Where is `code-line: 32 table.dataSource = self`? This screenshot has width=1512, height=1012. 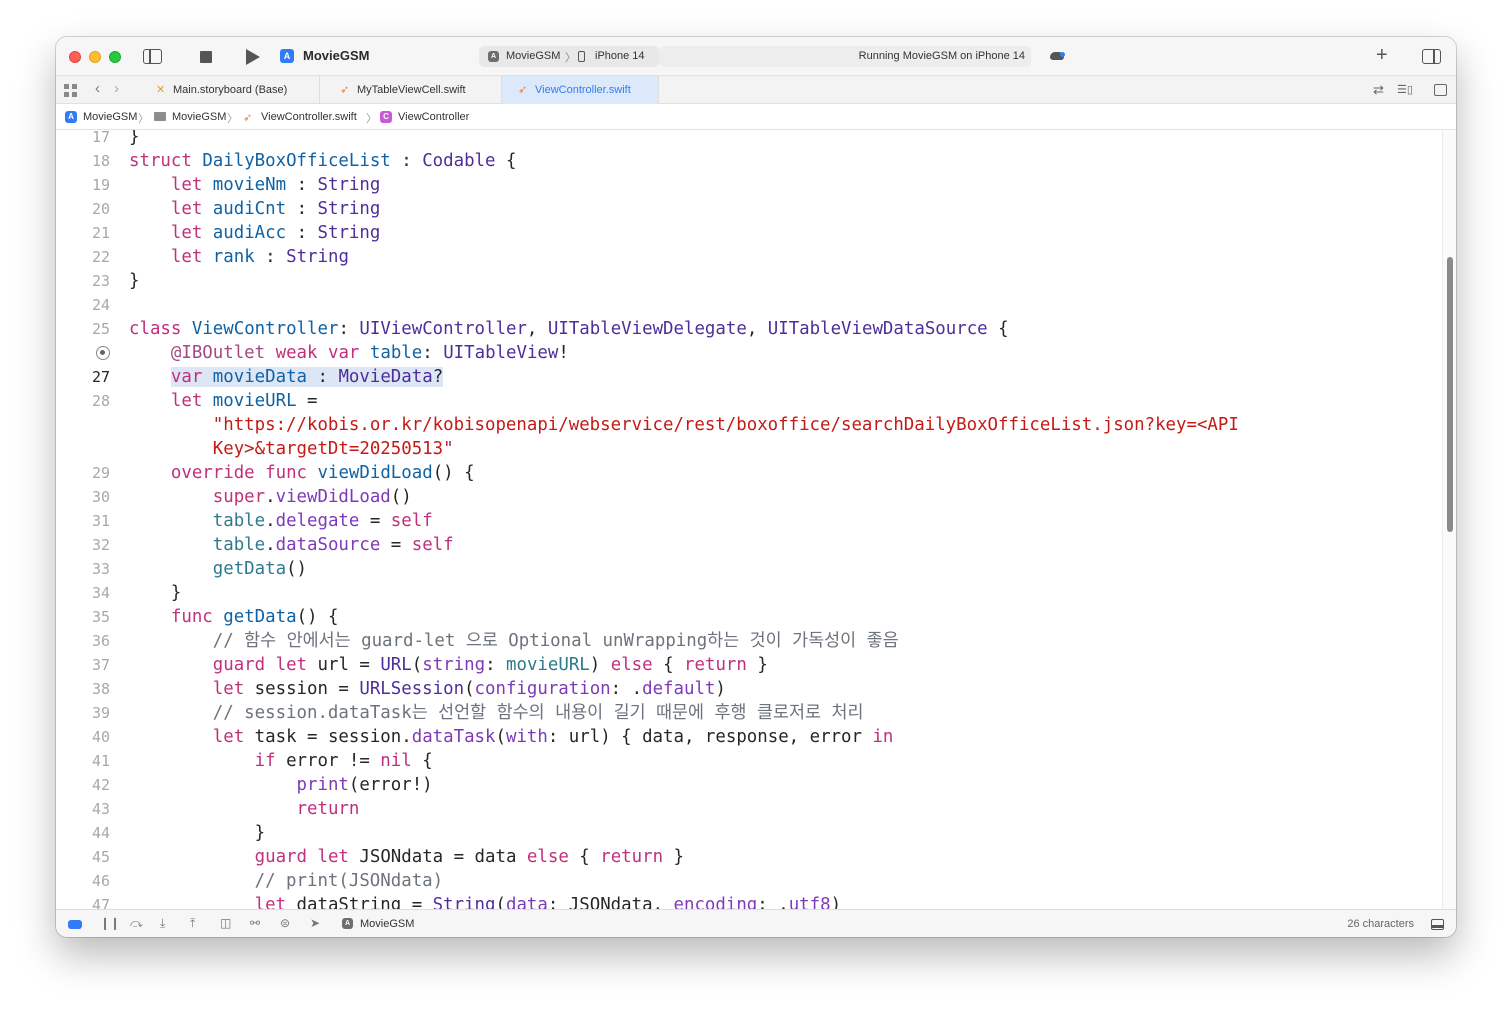
code-line: 32 table.dataSource = self is located at coordinates (749, 545).